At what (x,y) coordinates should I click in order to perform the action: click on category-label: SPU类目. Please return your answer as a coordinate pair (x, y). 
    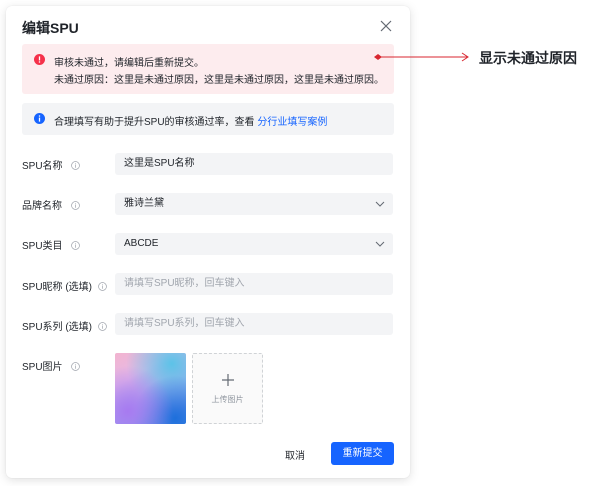
    Looking at the image, I should click on (51, 244).